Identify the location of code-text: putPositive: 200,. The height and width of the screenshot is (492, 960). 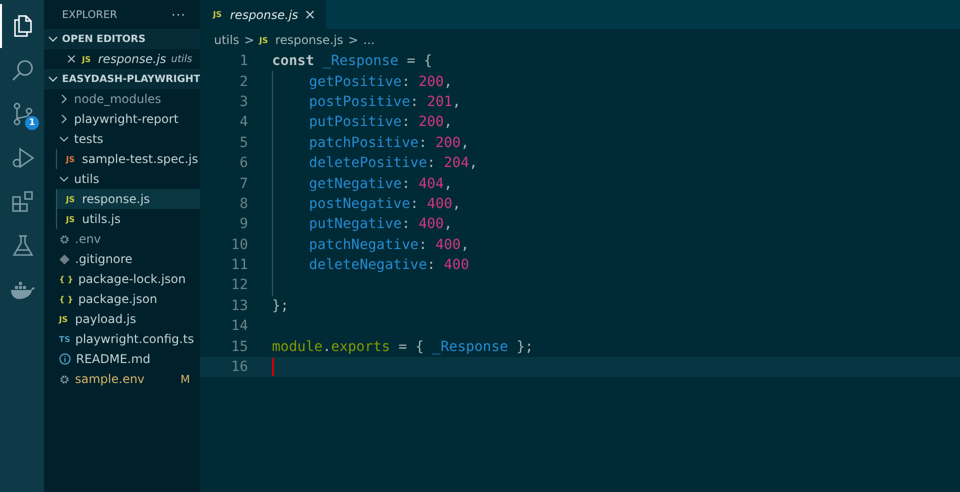
(380, 122).